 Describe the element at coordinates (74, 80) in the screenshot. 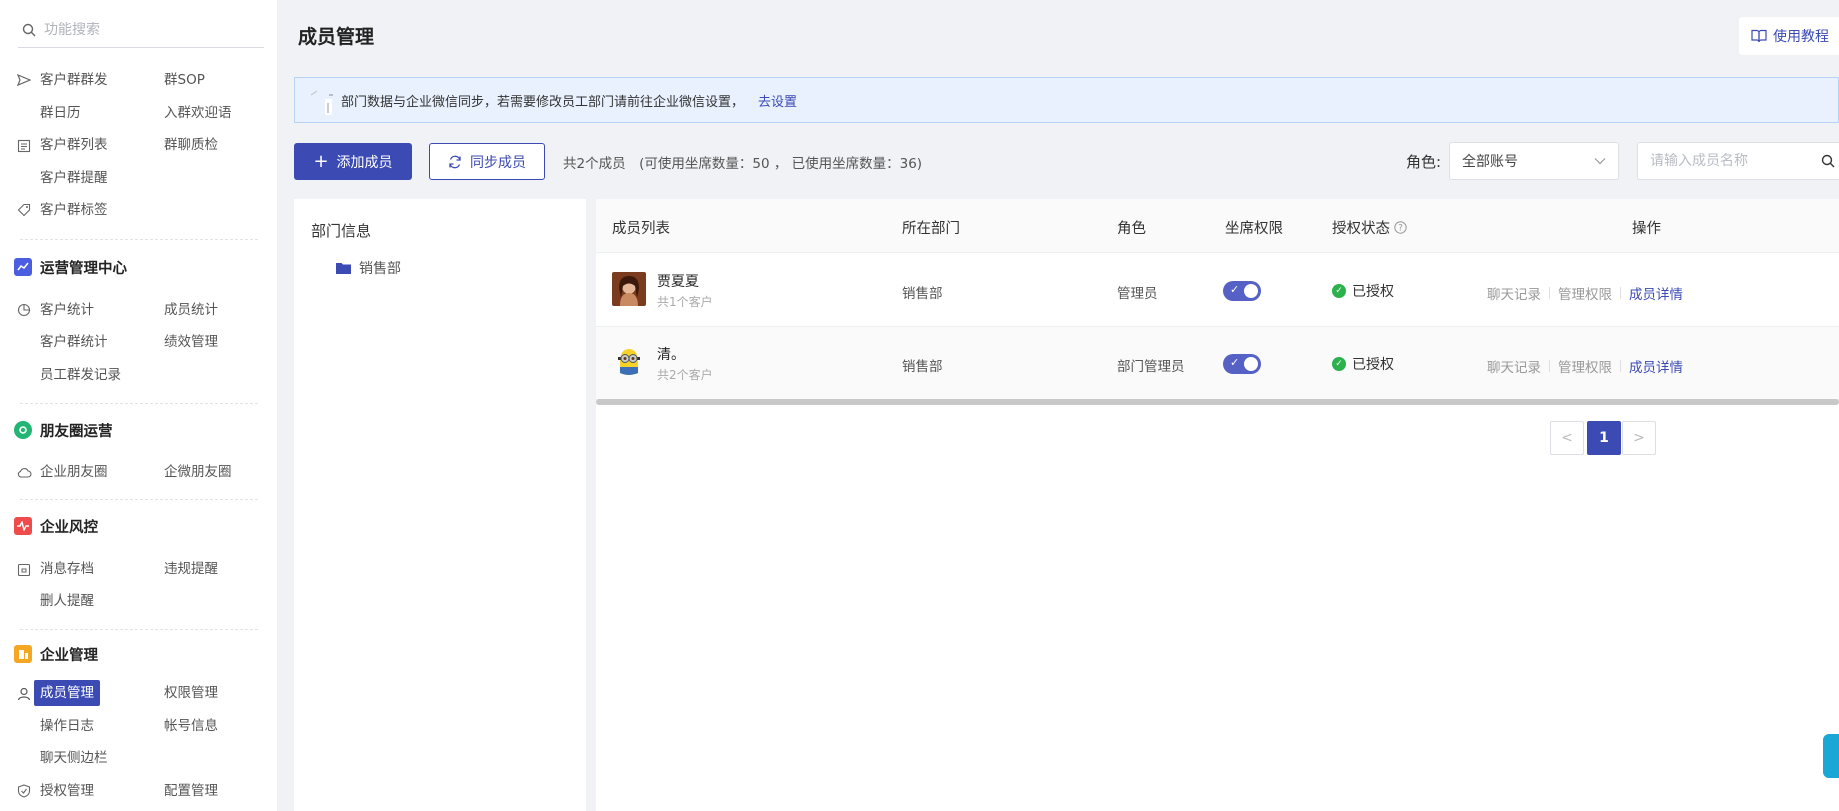

I see `nav-customer-group-broadcast: 客户群群发` at that location.